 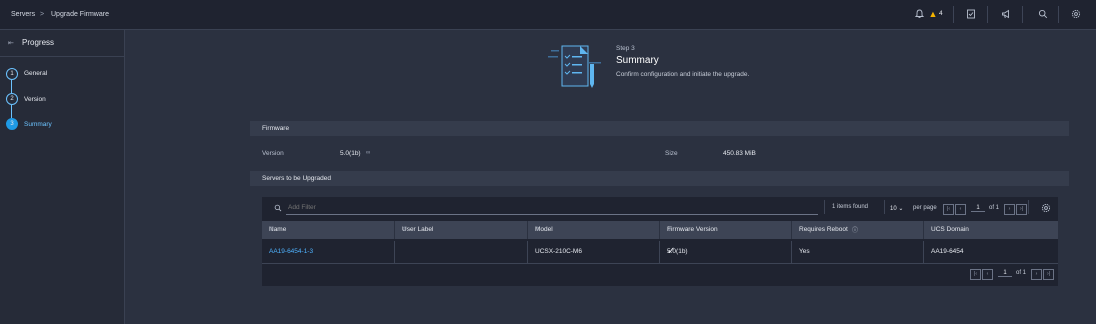 I want to click on firmware-section-title: Firmware, so click(x=276, y=128).